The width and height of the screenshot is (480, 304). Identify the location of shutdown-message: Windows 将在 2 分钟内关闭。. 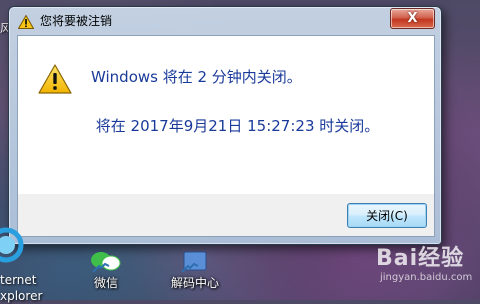
(196, 77).